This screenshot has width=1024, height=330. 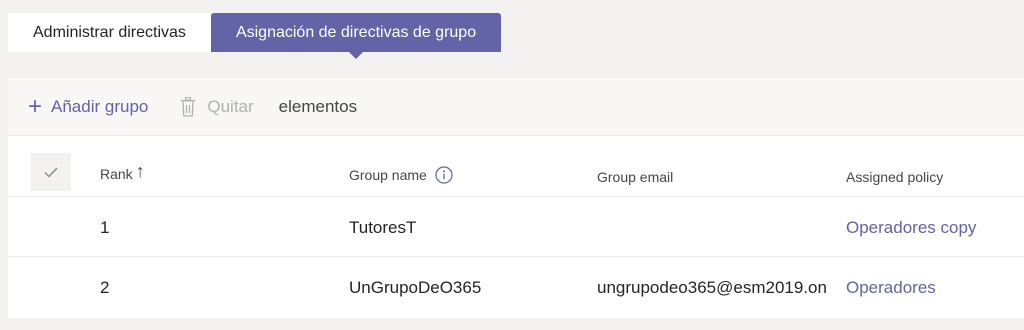 I want to click on item-count: elementos, so click(x=318, y=107).